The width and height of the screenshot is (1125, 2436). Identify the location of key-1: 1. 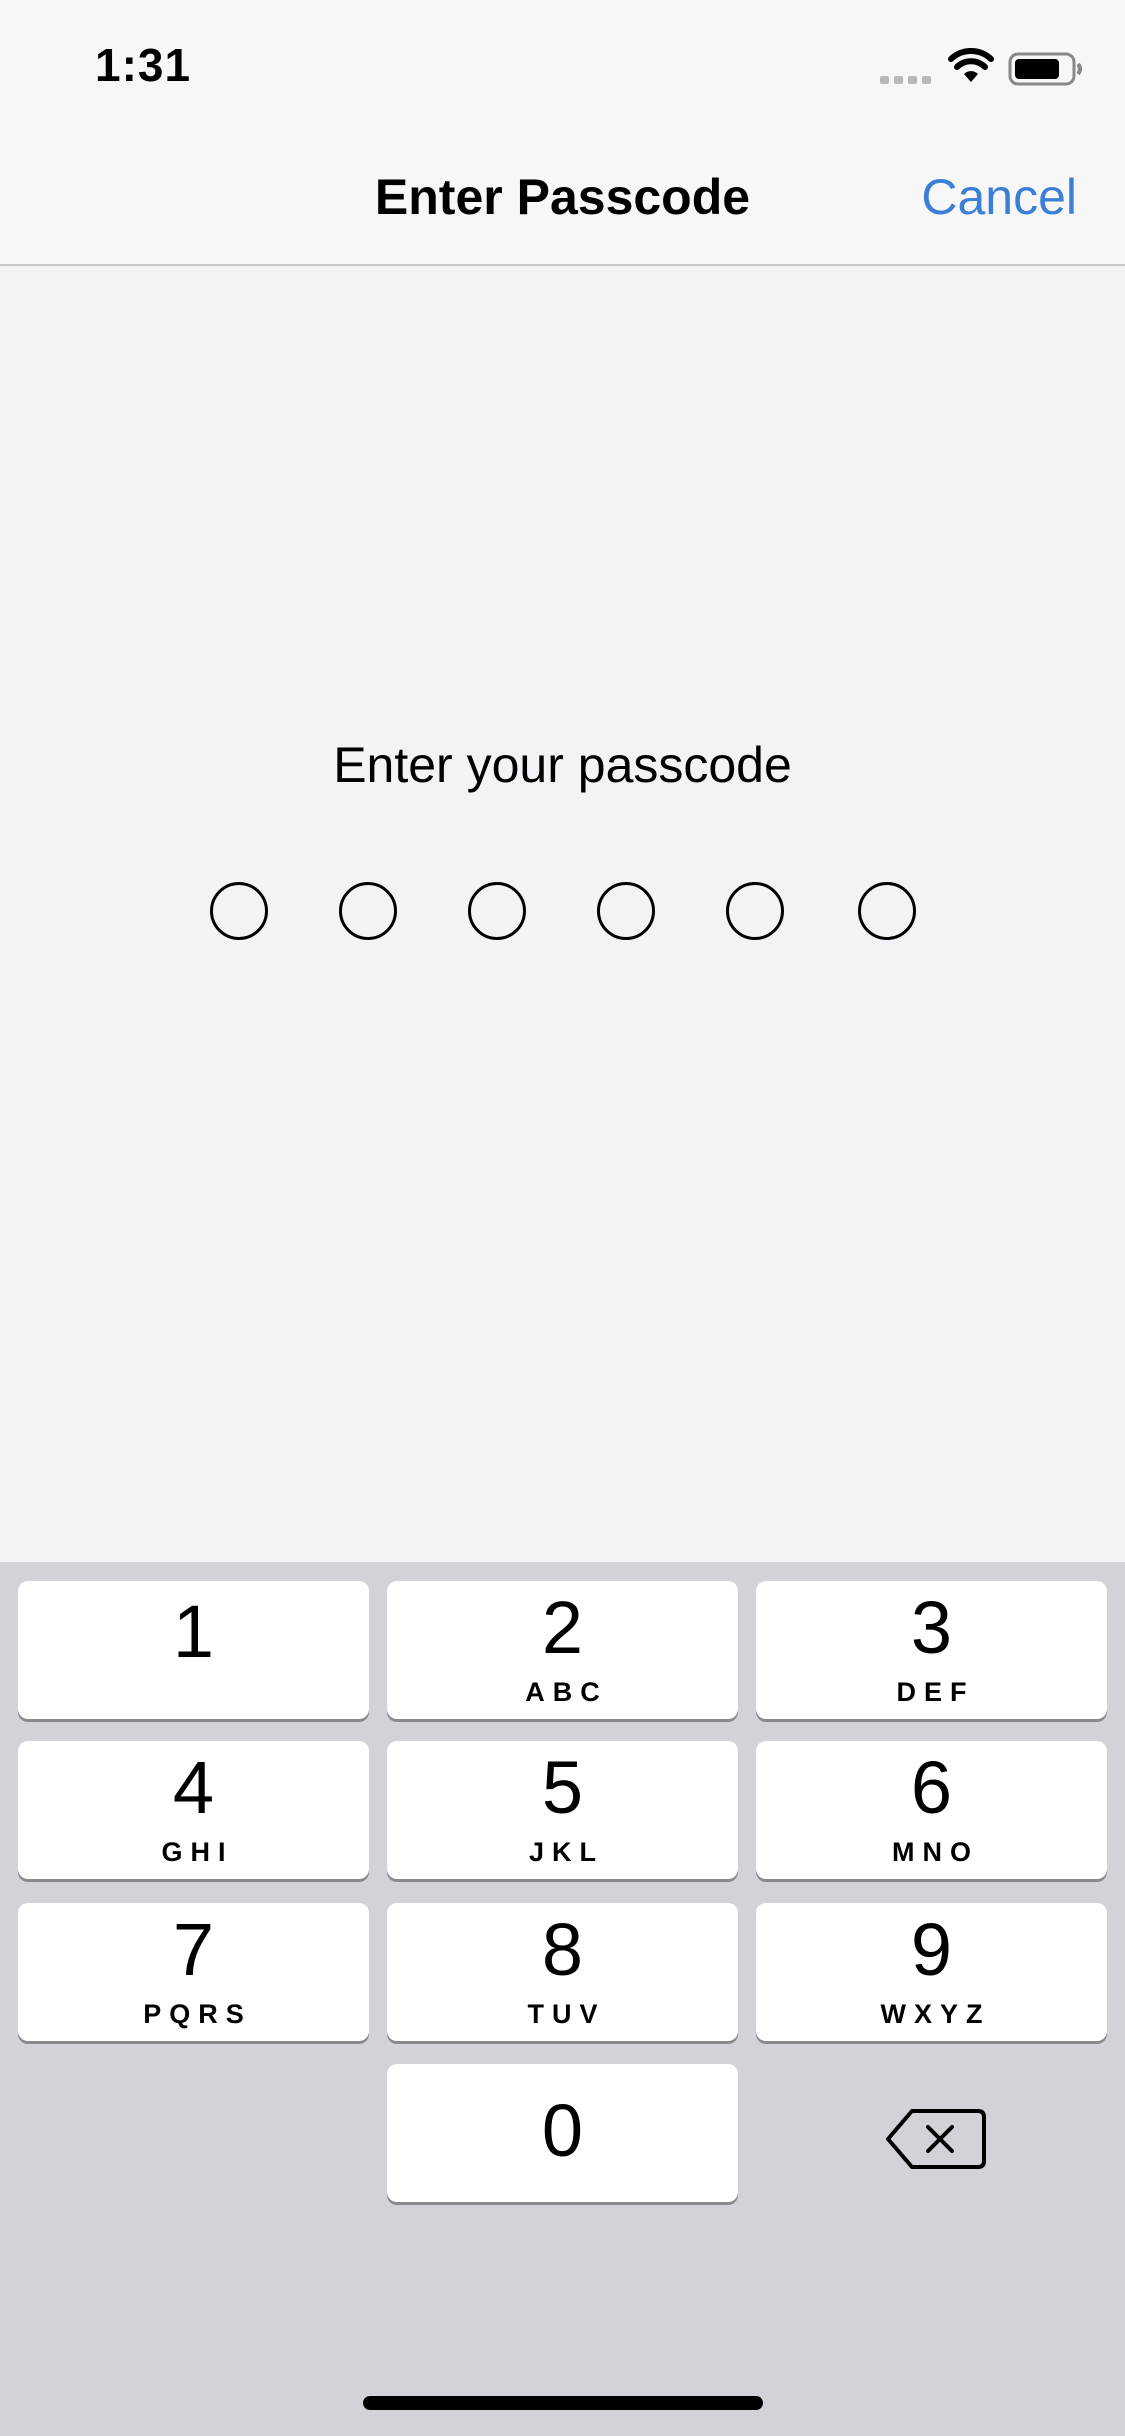
(193, 1650).